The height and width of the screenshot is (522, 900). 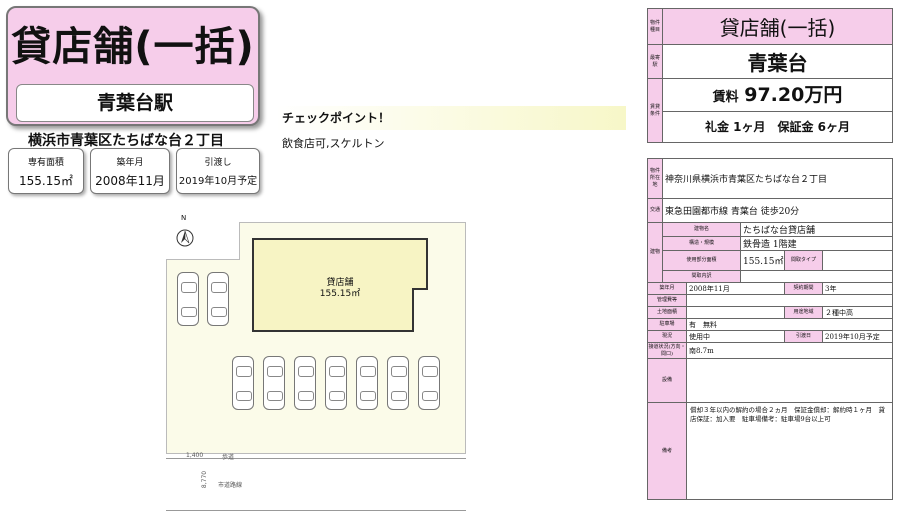 I want to click on parking-value: 有 無料, so click(x=789, y=324).